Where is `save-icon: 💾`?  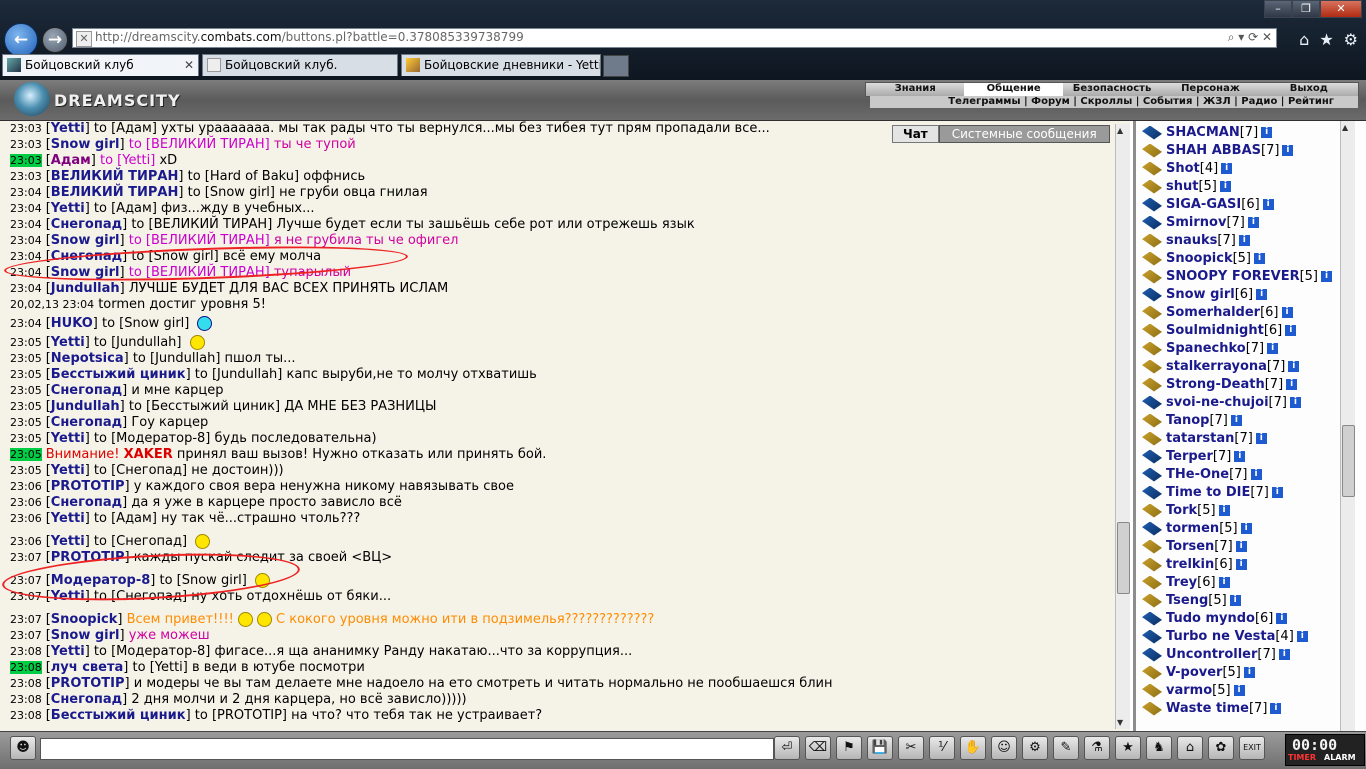
save-icon: 💾 is located at coordinates (880, 748).